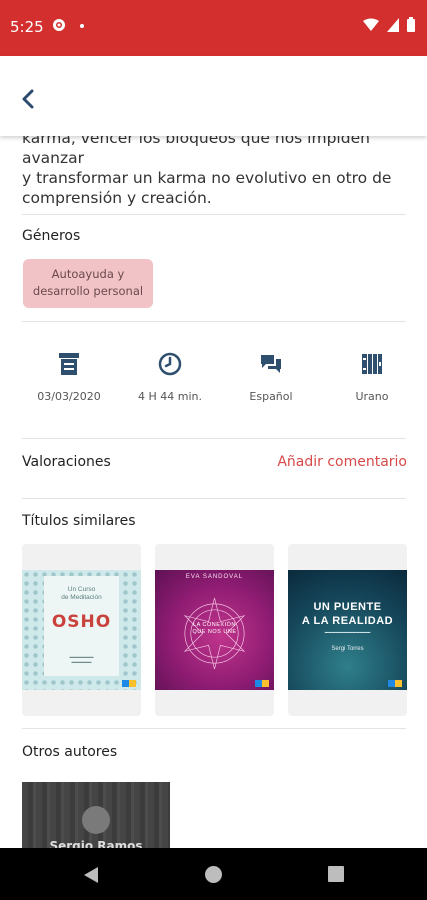 This screenshot has width=427, height=900. Describe the element at coordinates (271, 396) in the screenshot. I see `language-label: Español` at that location.